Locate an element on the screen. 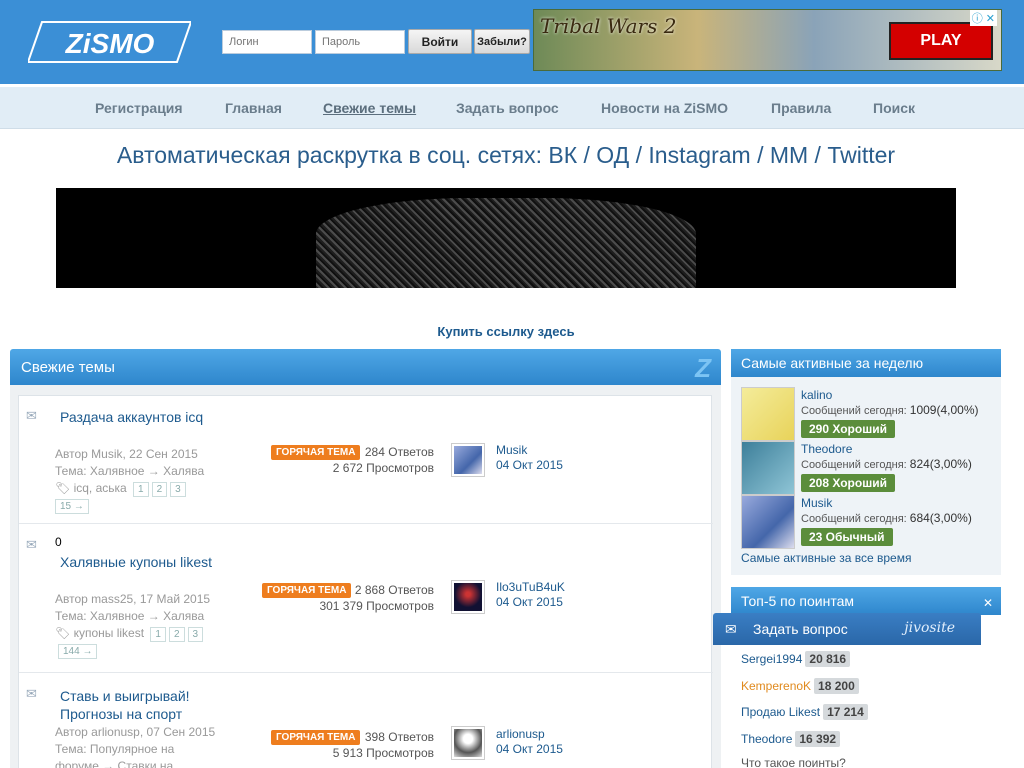 Image resolution: width=1024 pixels, height=768 pixels. nav-search: Поиск is located at coordinates (894, 108).